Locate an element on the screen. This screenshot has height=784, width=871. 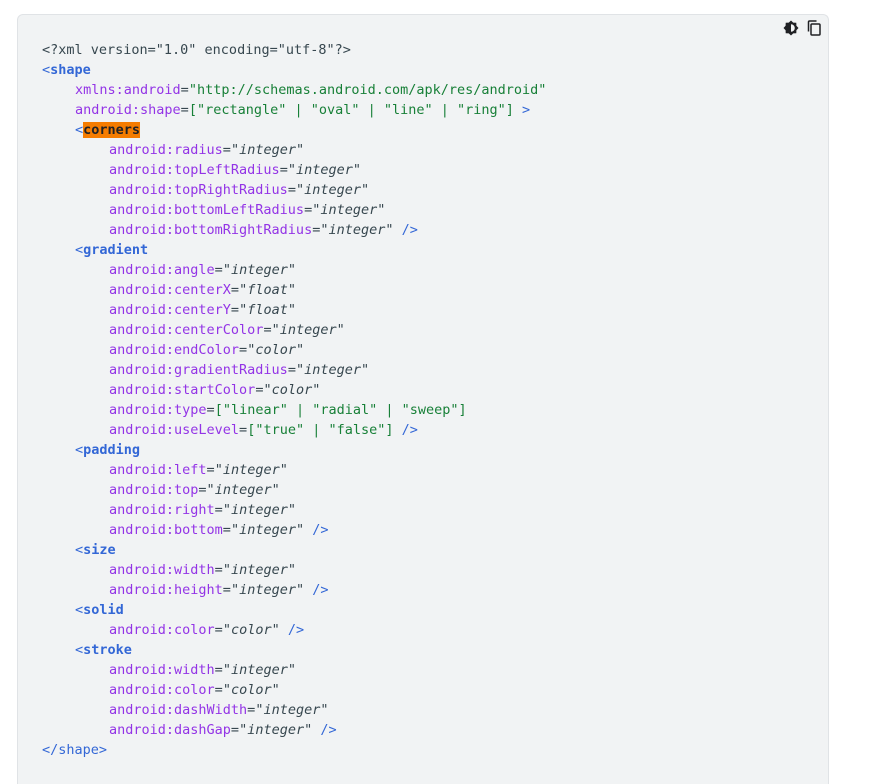
attr-line: android:dashGap="integer" /> is located at coordinates (294, 730).